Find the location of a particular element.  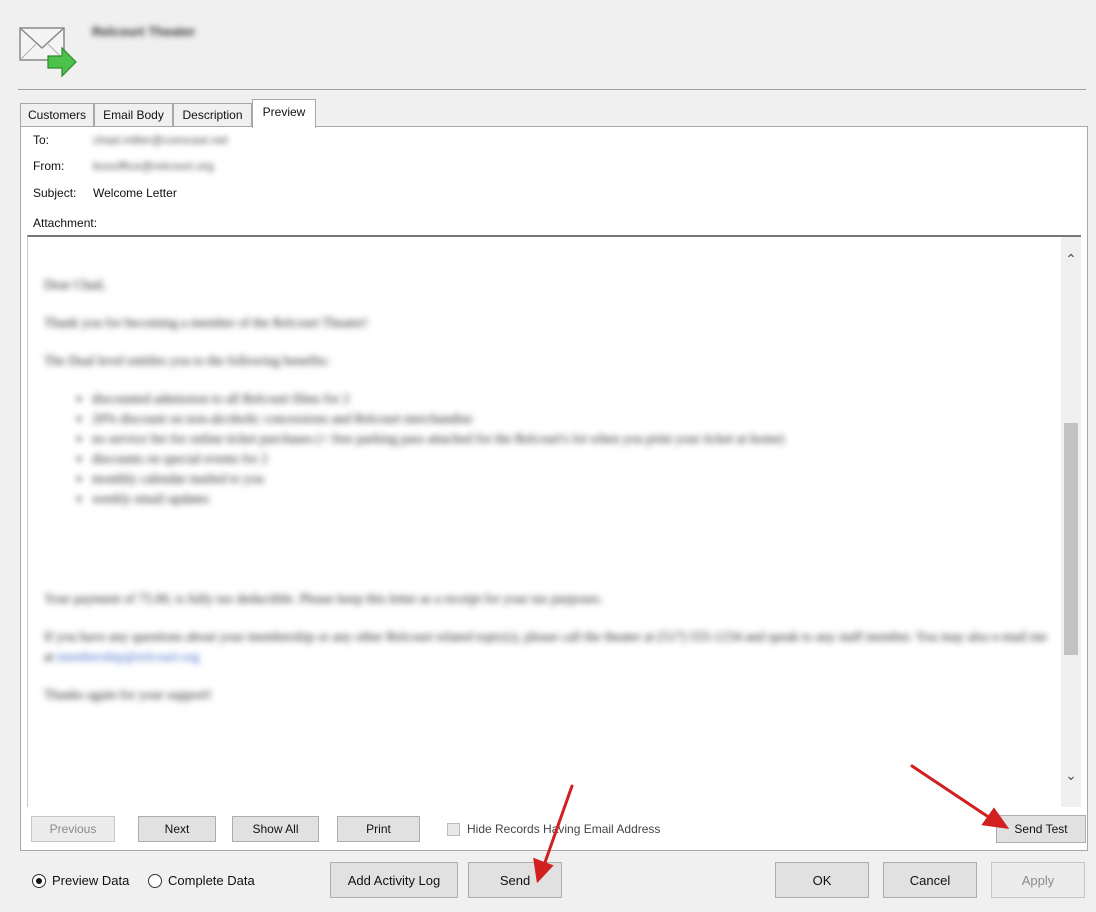

scroll-down-icon: ⌄ is located at coordinates (1071, 775).